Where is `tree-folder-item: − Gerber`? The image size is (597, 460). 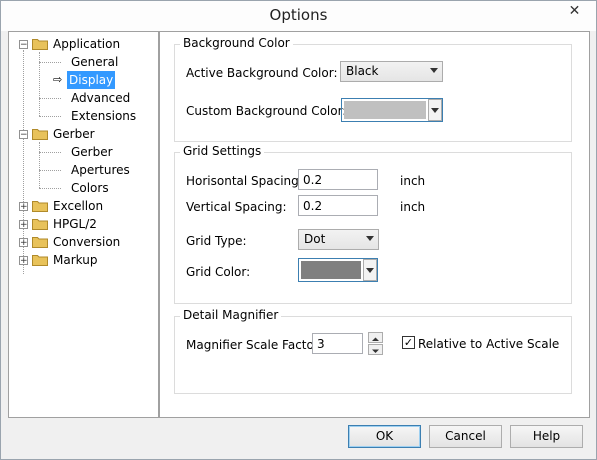 tree-folder-item: − Gerber is located at coordinates (83, 134).